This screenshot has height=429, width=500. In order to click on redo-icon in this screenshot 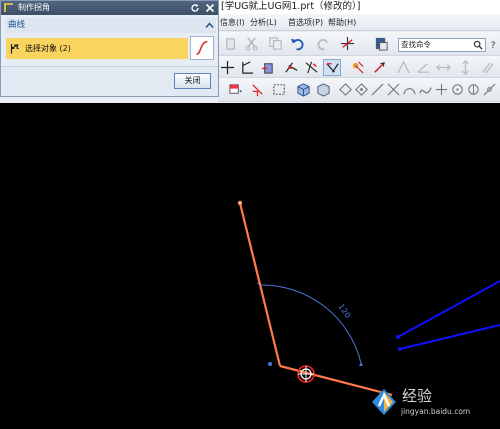, I will do `click(323, 43)`.